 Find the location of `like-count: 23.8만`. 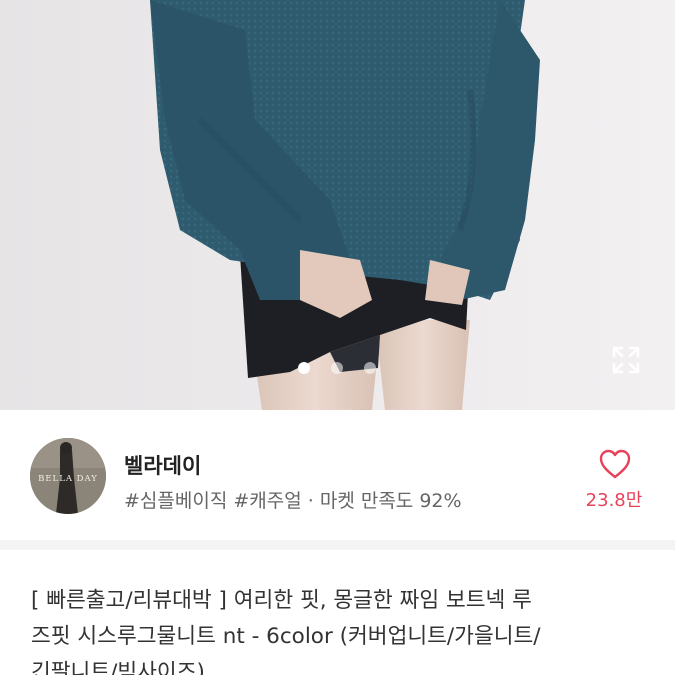

like-count: 23.8만 is located at coordinates (614, 500).